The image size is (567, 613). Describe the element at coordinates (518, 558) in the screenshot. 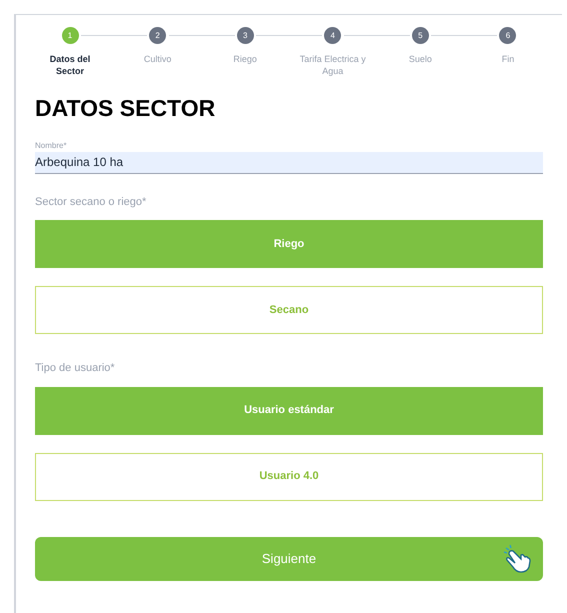

I see `hand-cursor-icon` at that location.